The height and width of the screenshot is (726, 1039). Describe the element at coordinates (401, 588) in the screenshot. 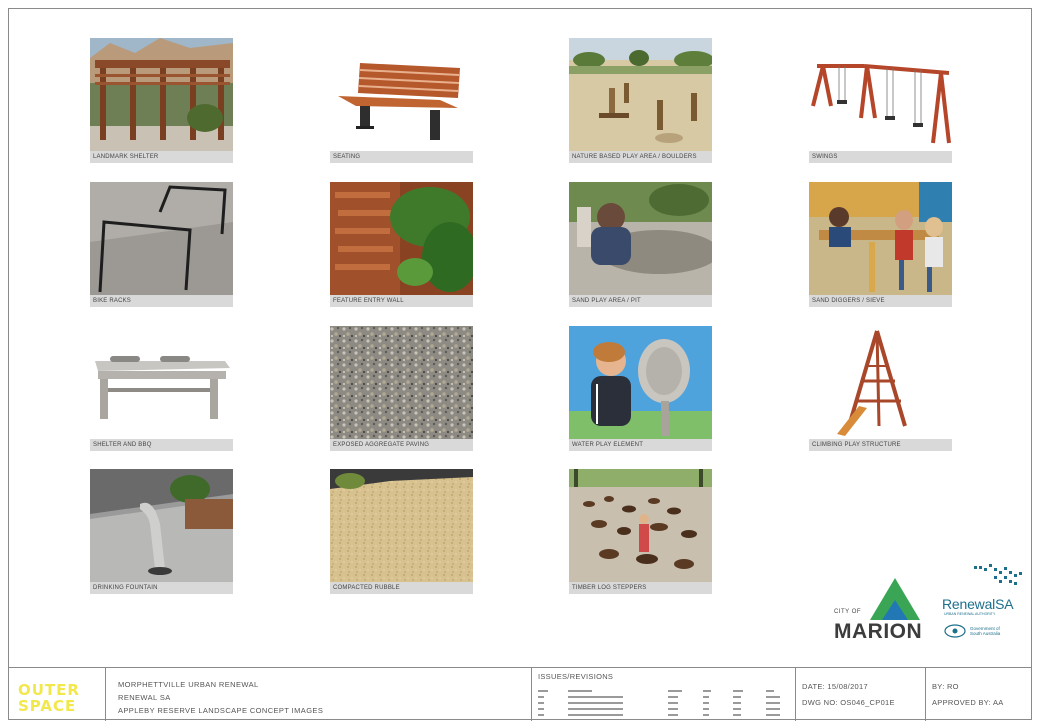

I see `tile-caption: COMPACTED RUBBLE` at that location.